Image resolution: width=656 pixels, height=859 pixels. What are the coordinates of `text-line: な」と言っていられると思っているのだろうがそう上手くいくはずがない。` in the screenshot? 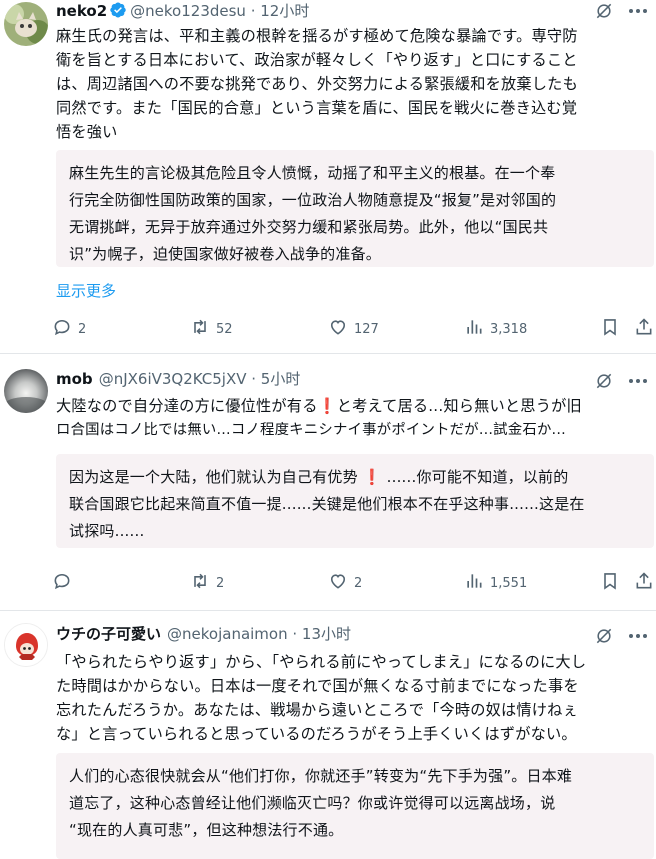 It's located at (316, 734).